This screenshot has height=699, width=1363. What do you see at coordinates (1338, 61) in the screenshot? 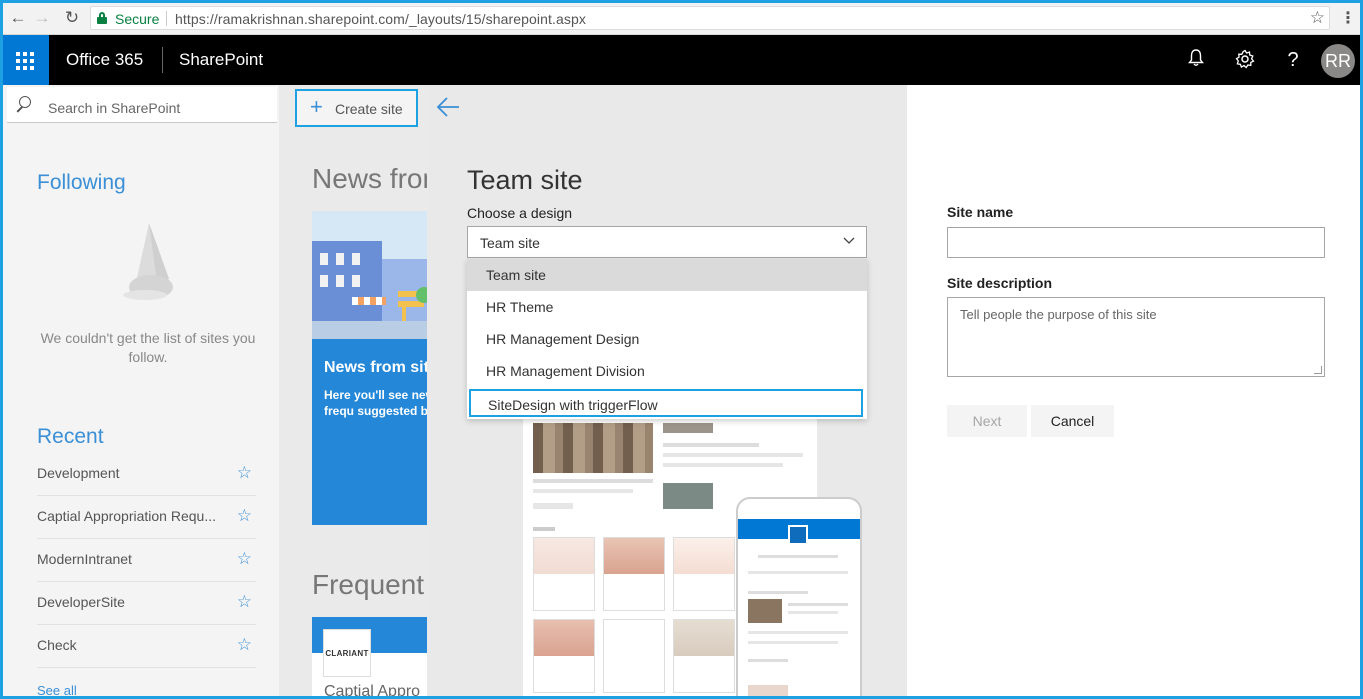
I see `avatar: RR` at bounding box center [1338, 61].